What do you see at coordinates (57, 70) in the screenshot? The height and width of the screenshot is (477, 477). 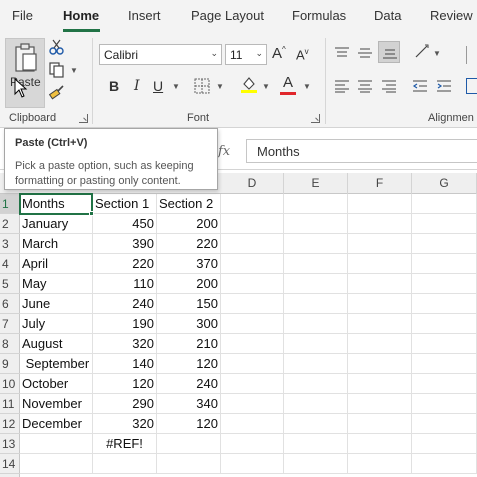 I see `copy-icon` at bounding box center [57, 70].